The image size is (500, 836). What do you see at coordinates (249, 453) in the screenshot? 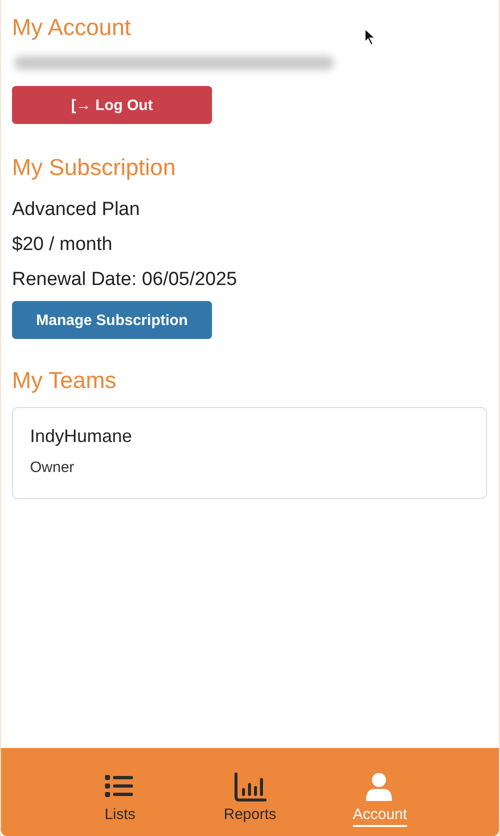
I see `team-card: IndyHumane Owner` at bounding box center [249, 453].